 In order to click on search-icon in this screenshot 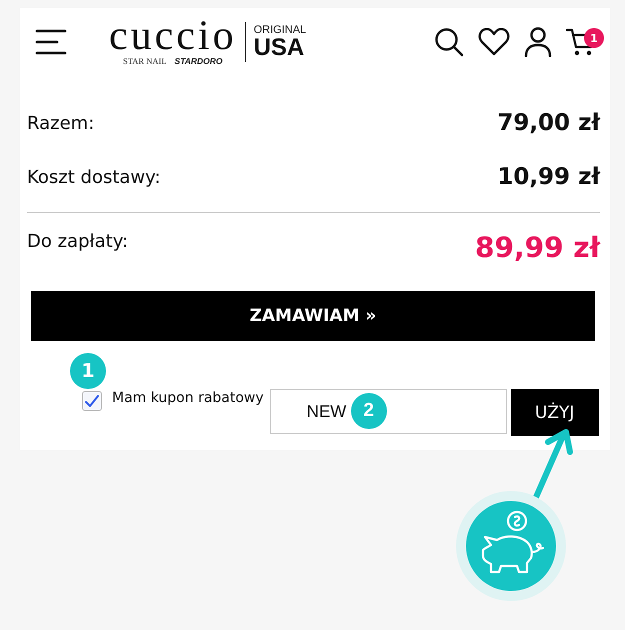, I will do `click(449, 42)`.